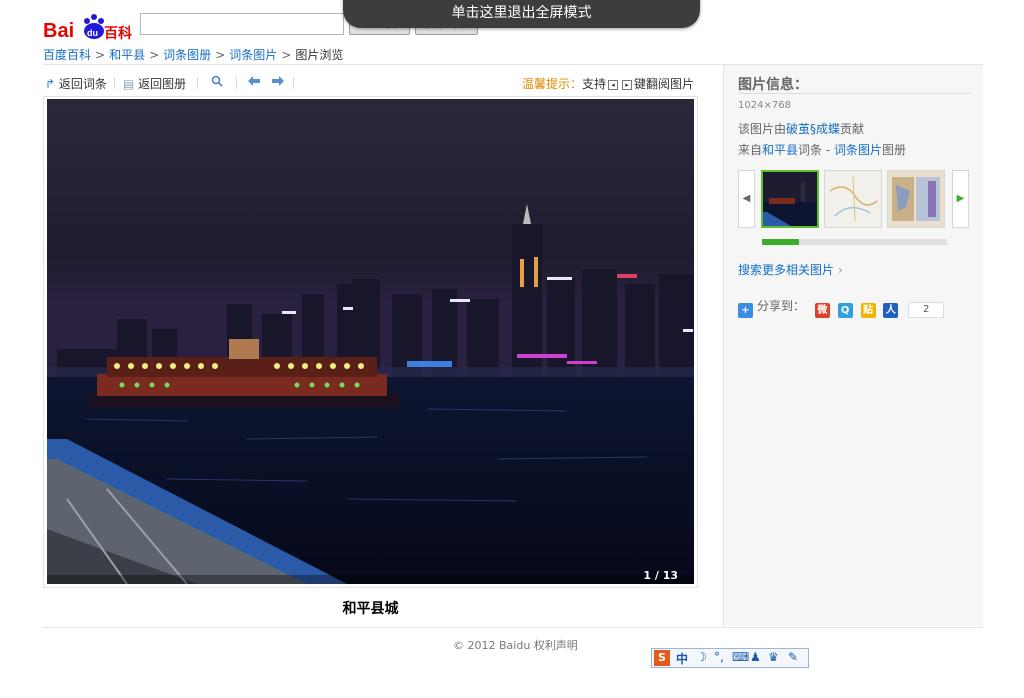 Image resolution: width=1024 pixels, height=698 pixels. Describe the element at coordinates (551, 84) in the screenshot. I see `hint-label: 温馨提示：` at that location.